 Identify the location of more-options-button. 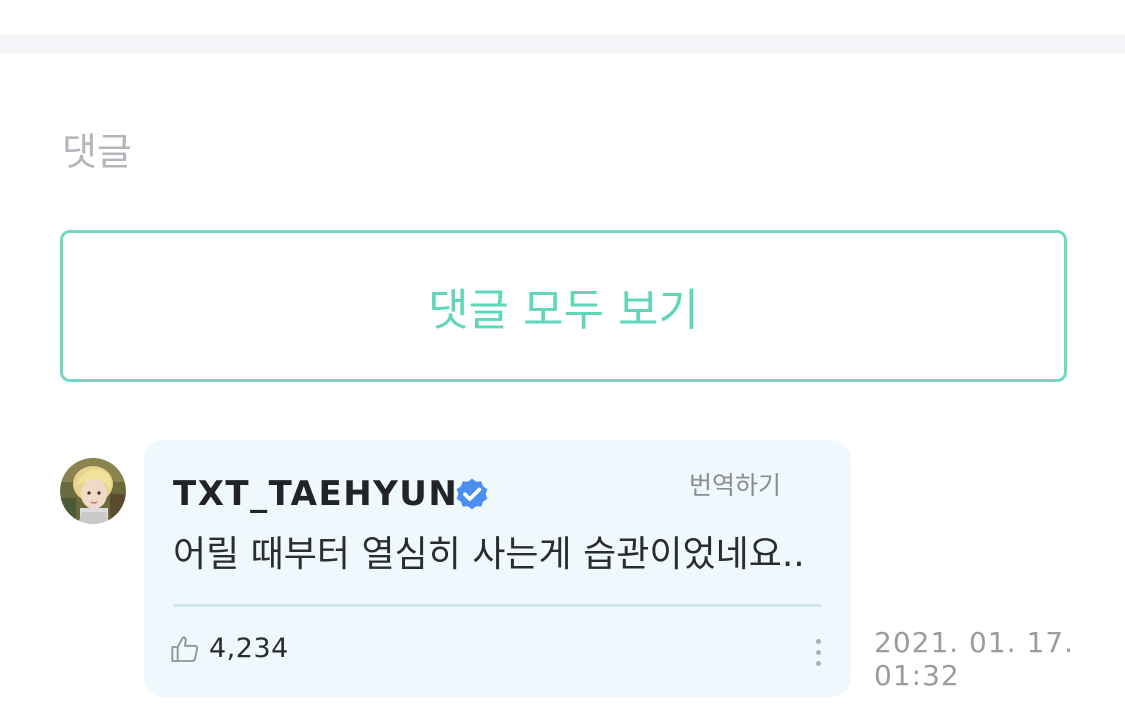
(818, 654).